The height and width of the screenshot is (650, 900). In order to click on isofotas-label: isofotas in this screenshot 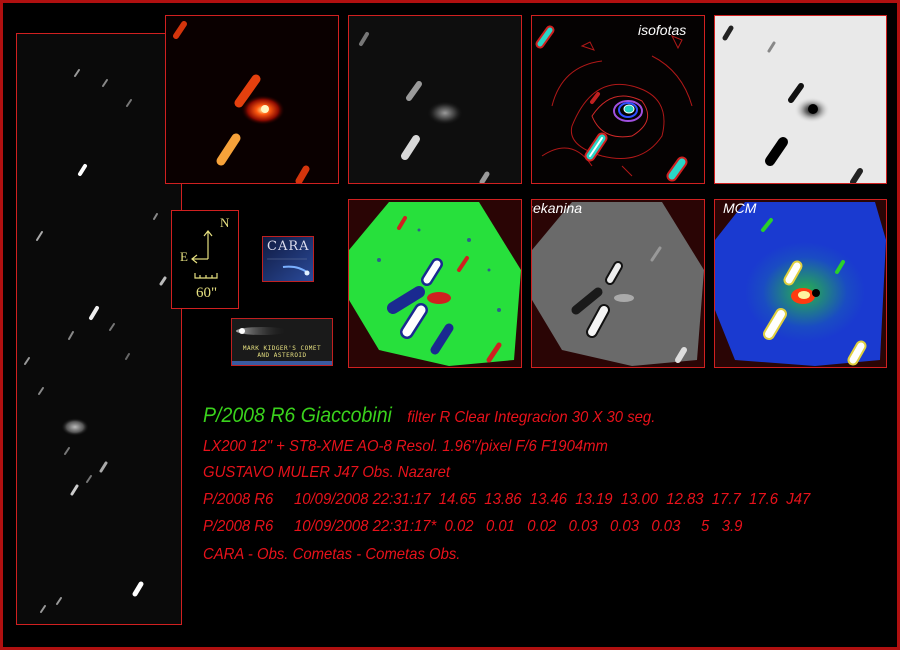, I will do `click(662, 30)`.